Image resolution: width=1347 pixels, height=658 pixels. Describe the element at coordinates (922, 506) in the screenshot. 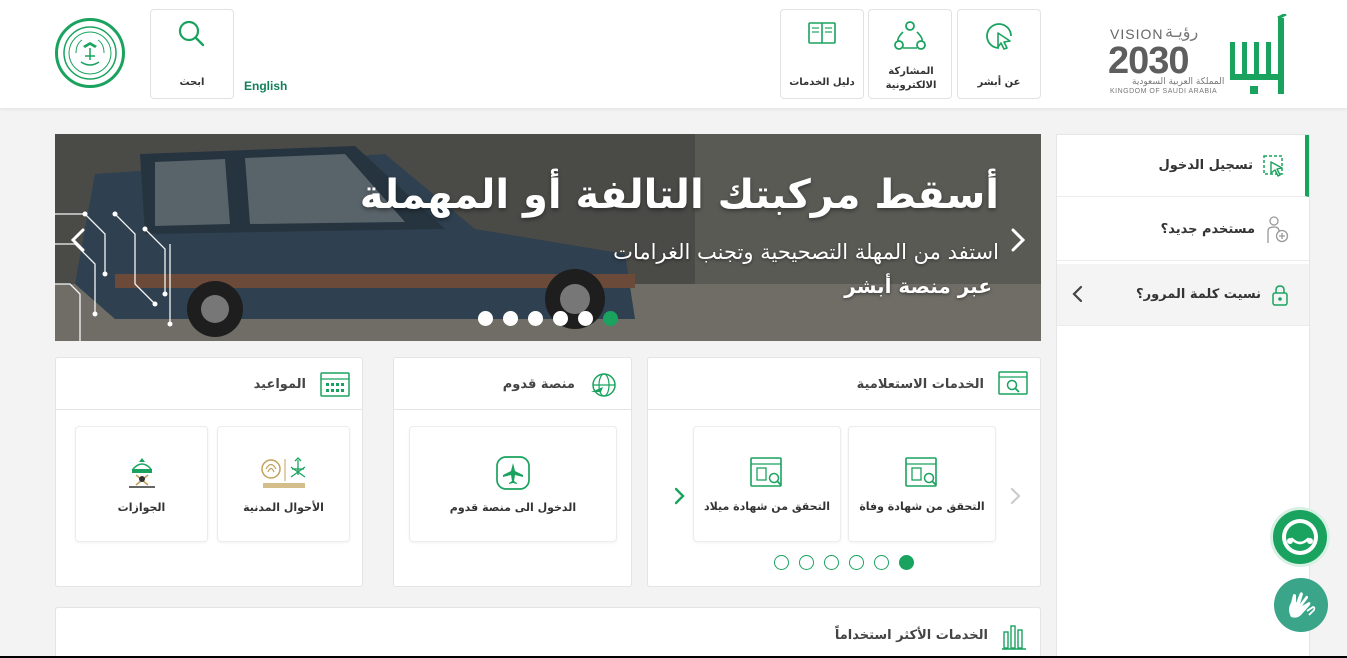

I see `tile-label: التحقق من شهادة وفاة` at that location.